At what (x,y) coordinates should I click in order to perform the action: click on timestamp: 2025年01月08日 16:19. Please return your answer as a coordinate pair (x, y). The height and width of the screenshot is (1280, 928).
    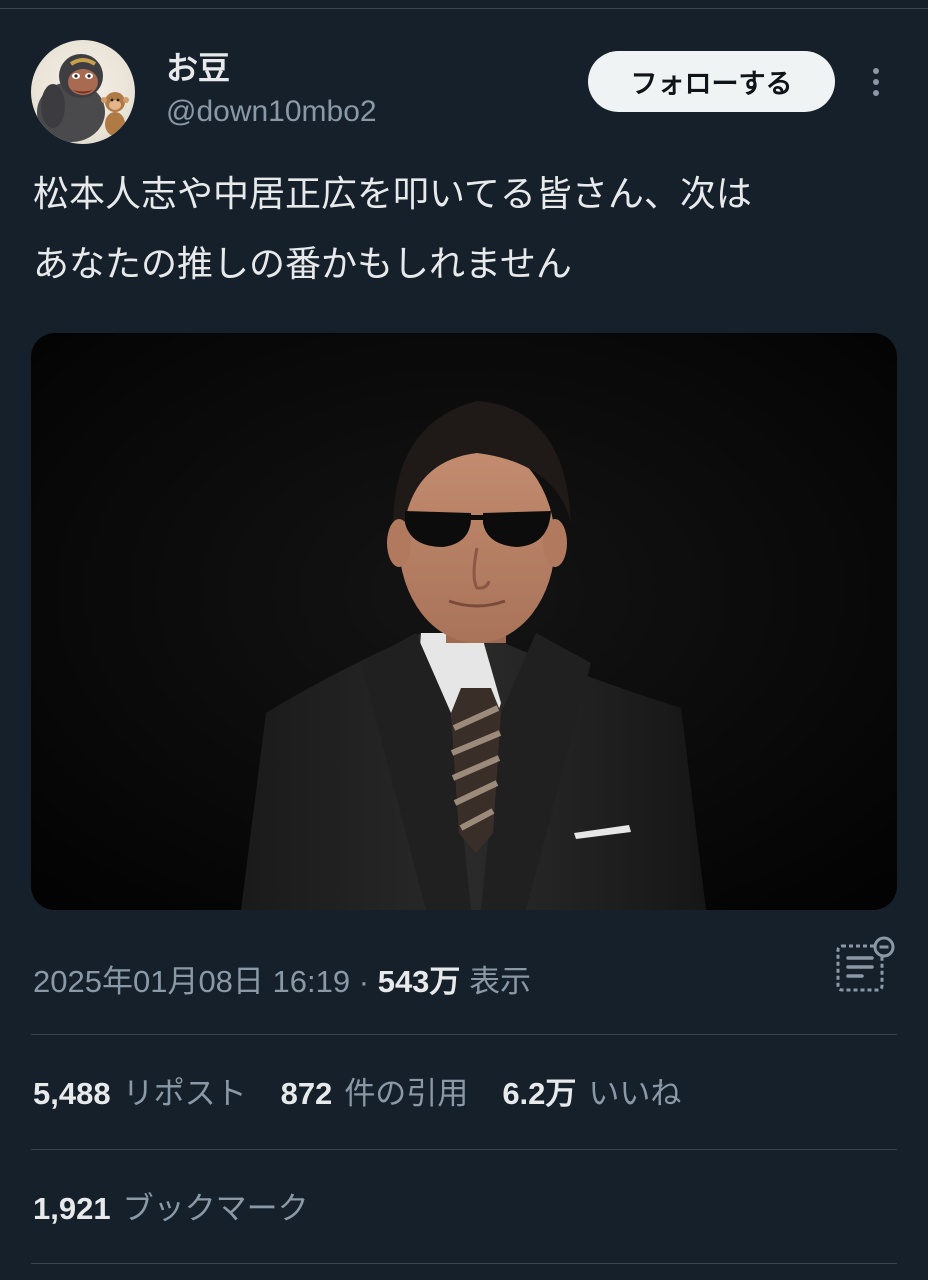
    Looking at the image, I should click on (191, 981).